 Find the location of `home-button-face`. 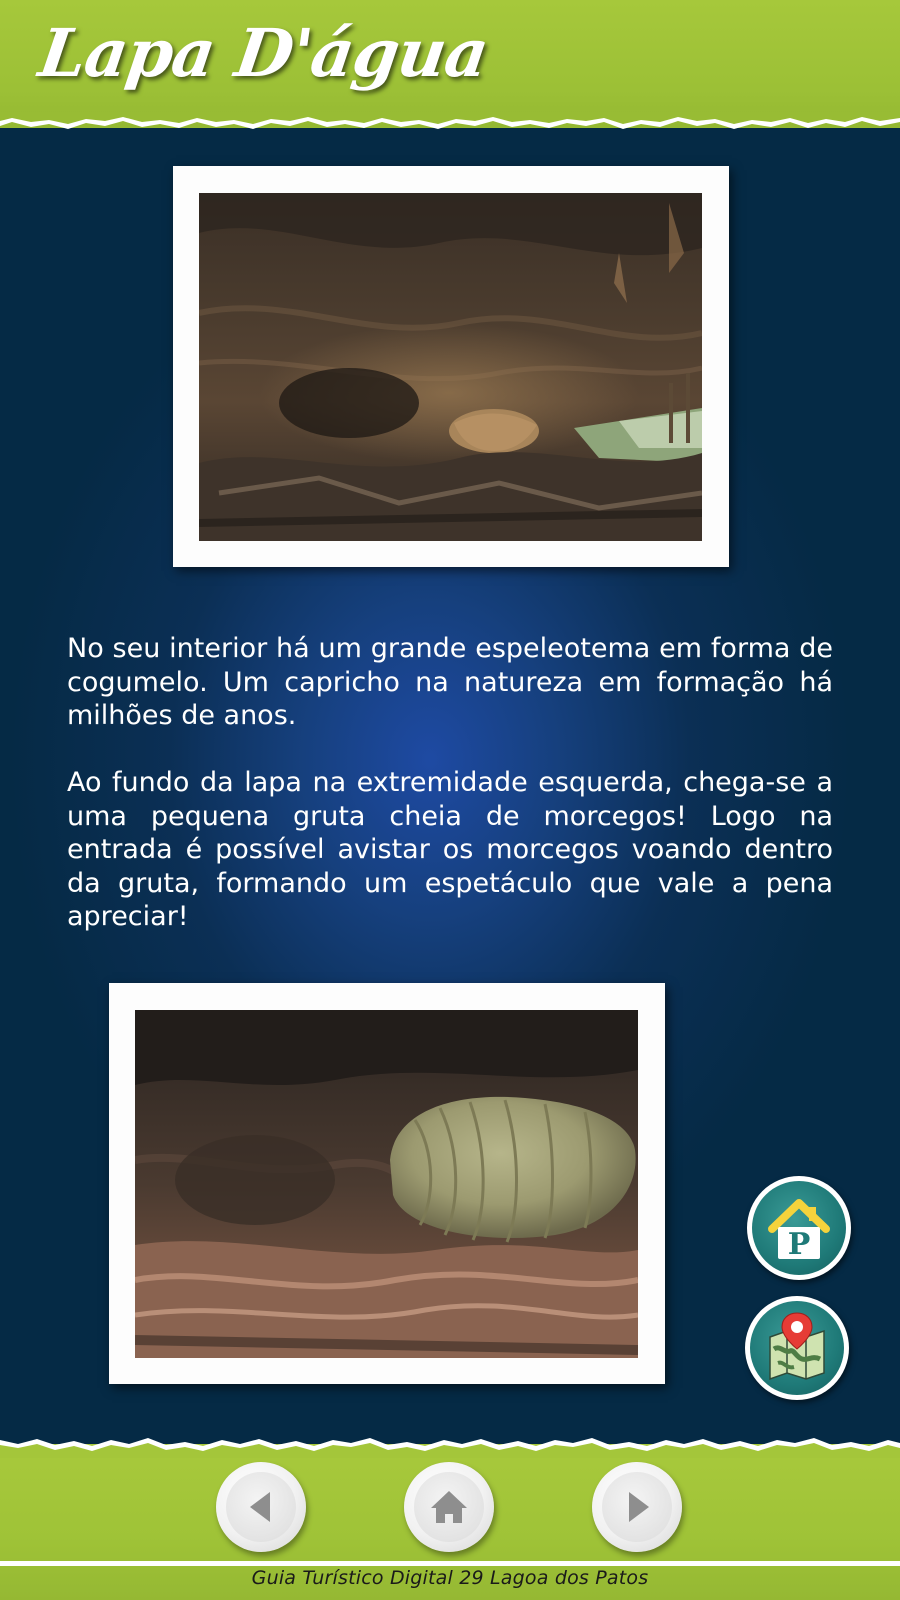

home-button-face is located at coordinates (449, 1507).